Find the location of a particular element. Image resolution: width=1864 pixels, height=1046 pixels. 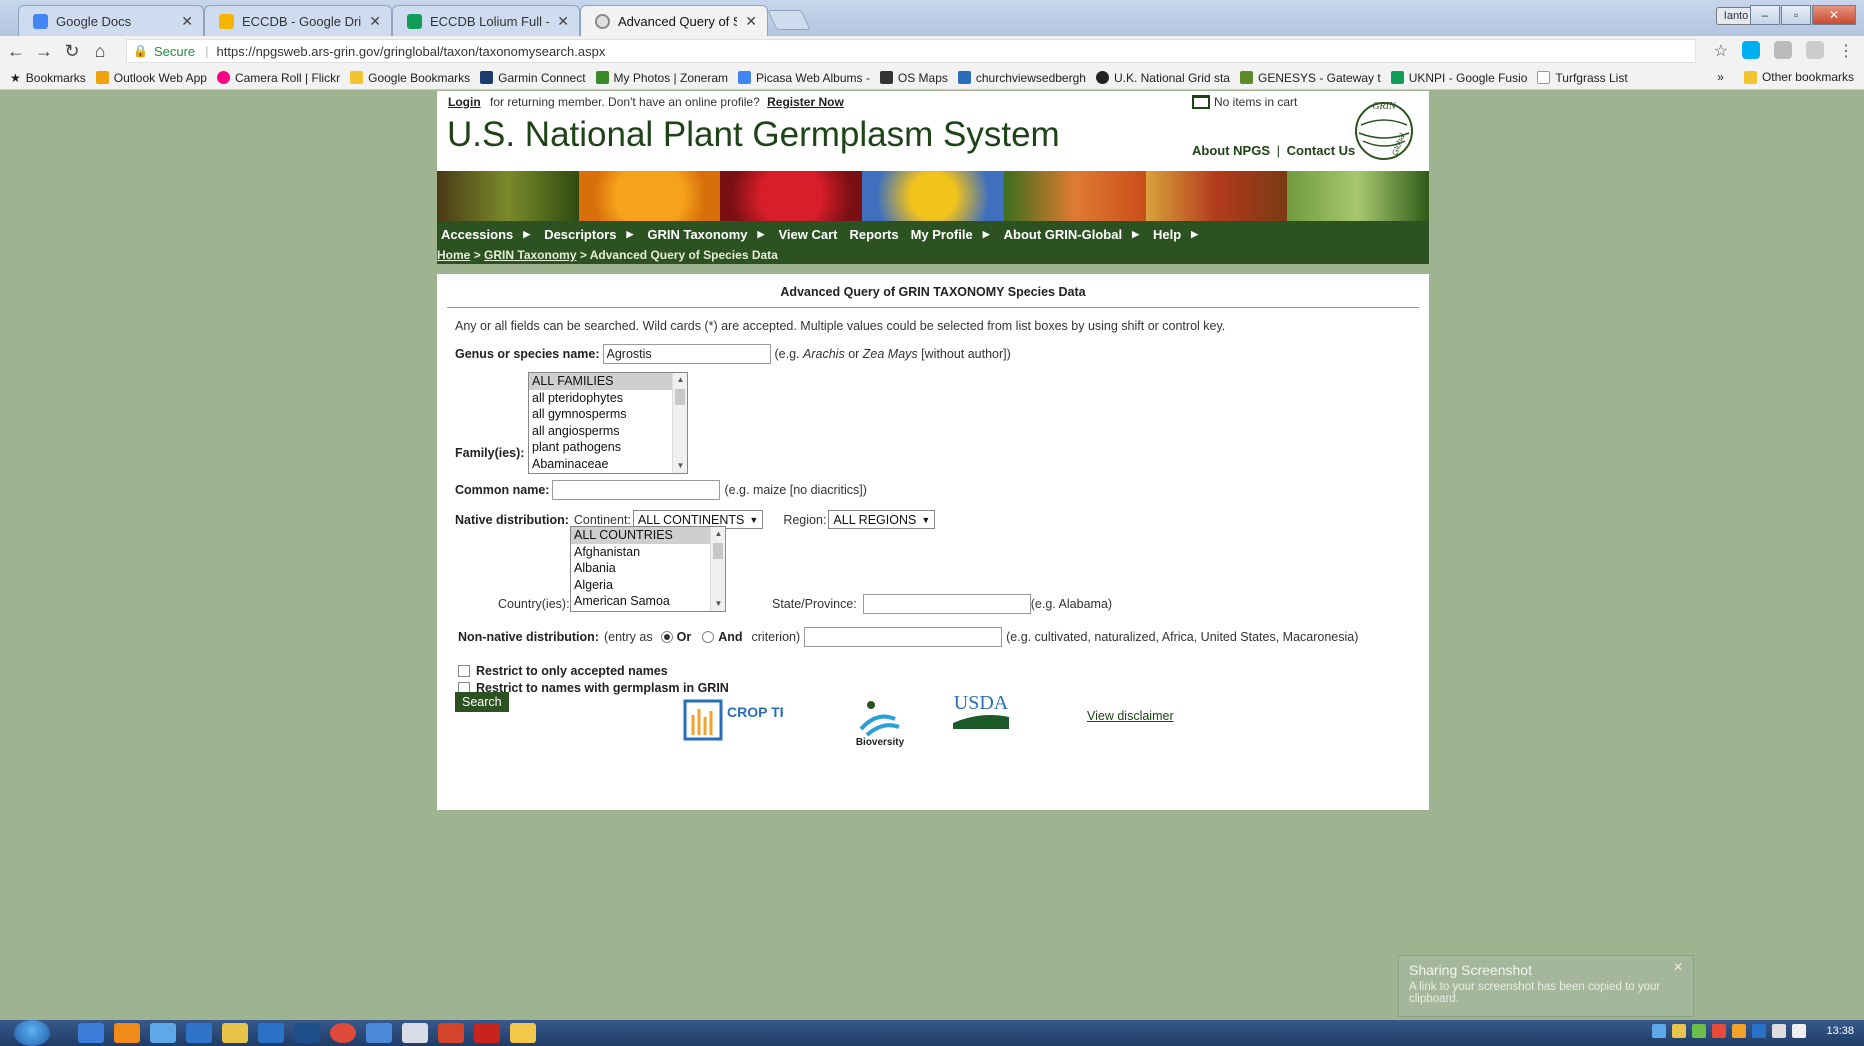

bookmark-item: Camera Roll | Flickr is located at coordinates (278, 78).